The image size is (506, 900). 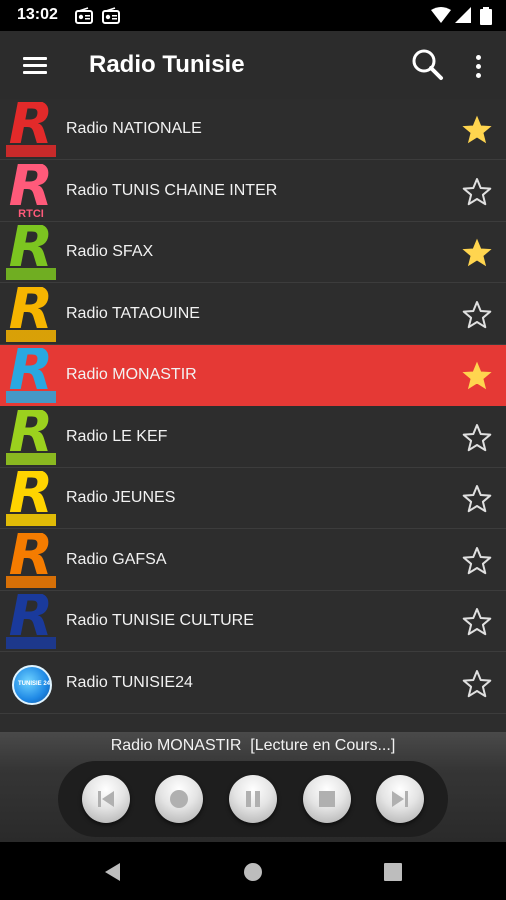 I want to click on more-options-button, so click(x=479, y=67).